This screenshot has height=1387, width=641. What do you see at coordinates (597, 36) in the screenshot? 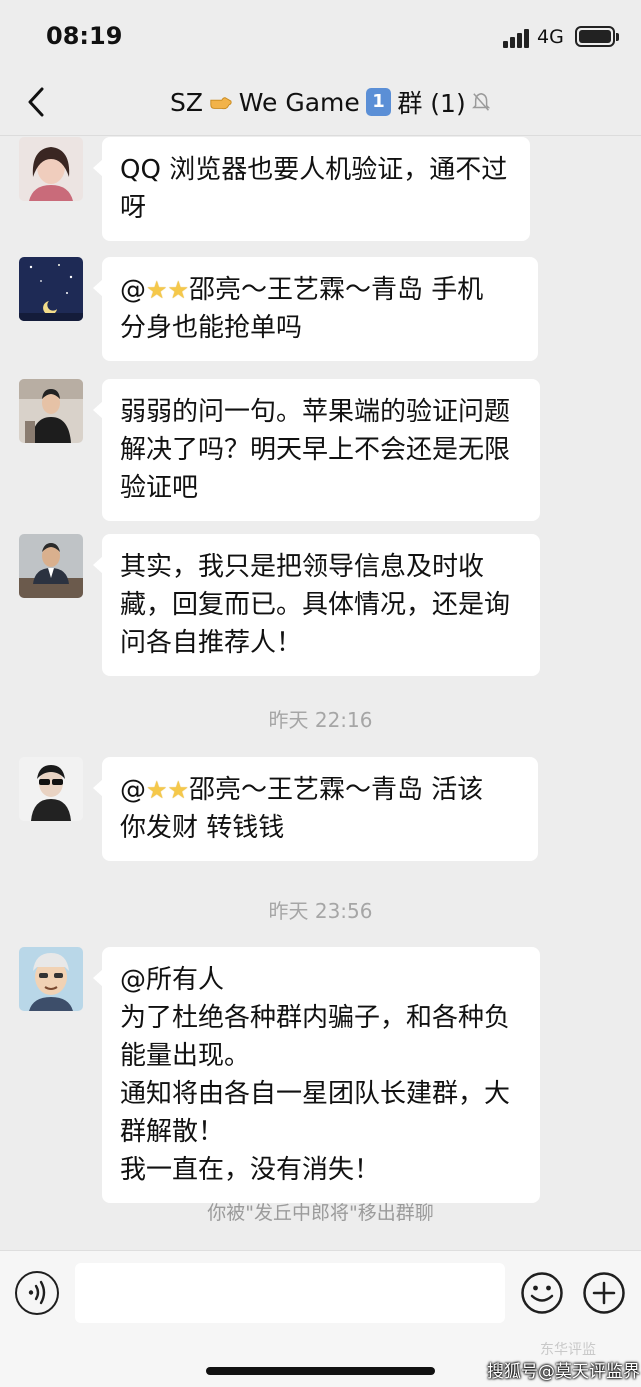
I see `battery-icon` at bounding box center [597, 36].